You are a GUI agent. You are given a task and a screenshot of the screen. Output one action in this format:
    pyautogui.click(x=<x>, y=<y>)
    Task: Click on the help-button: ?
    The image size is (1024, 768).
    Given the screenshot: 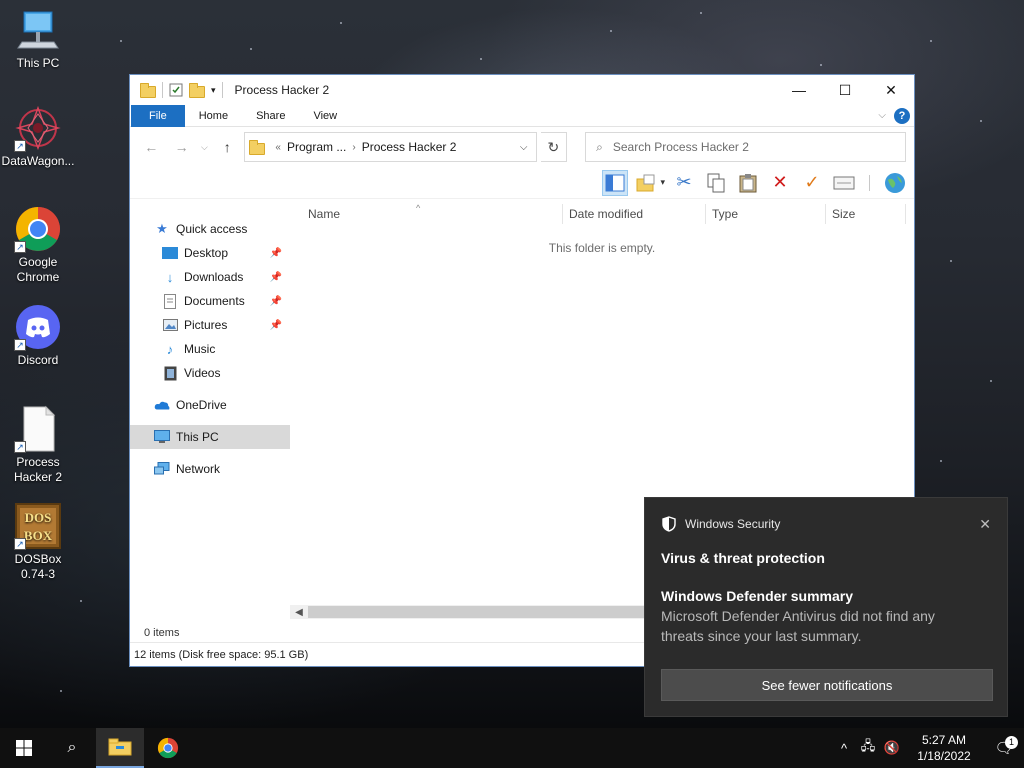 What is the action you would take?
    pyautogui.click(x=902, y=115)
    